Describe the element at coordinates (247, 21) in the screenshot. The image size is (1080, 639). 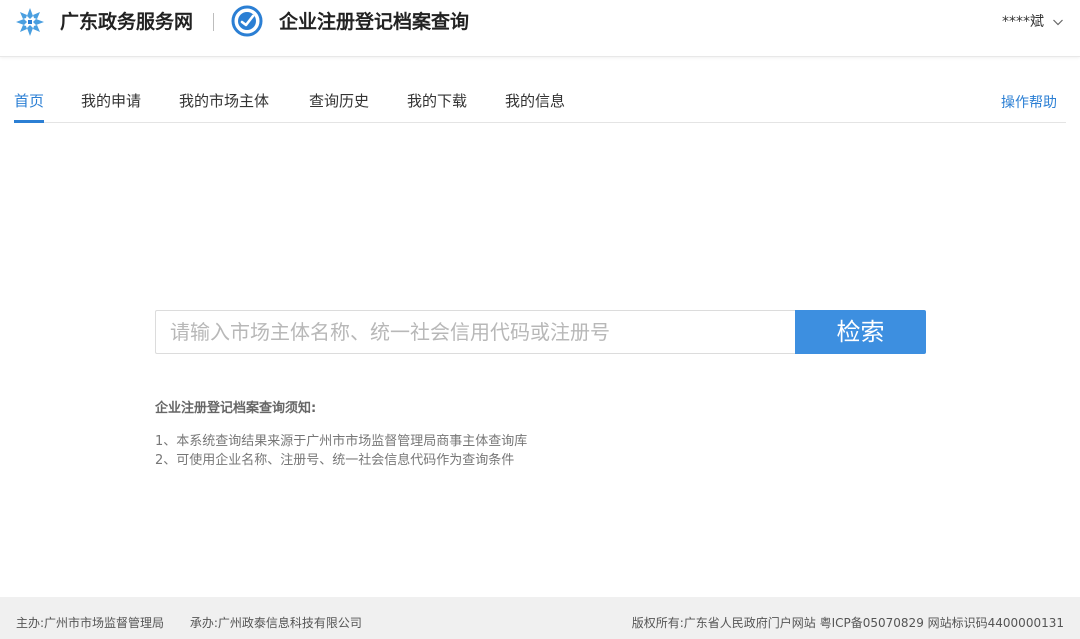
I see `archive-query-logo-icon` at that location.